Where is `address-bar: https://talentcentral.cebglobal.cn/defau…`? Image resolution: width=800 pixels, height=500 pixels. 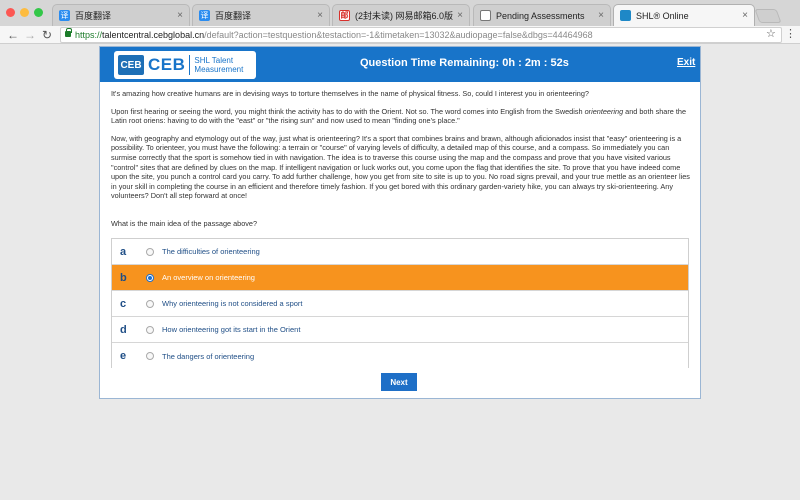 address-bar: https://talentcentral.cebglobal.cn/defau… is located at coordinates (421, 35).